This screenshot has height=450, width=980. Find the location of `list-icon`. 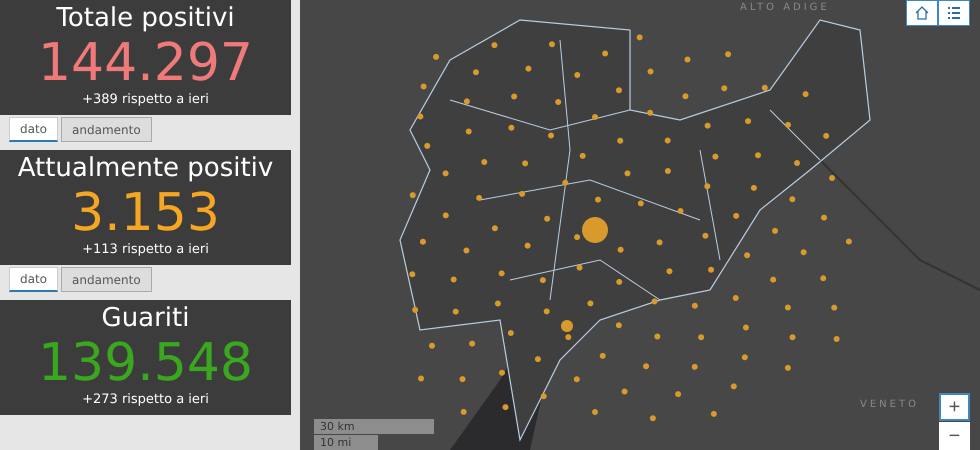

list-icon is located at coordinates (954, 13).